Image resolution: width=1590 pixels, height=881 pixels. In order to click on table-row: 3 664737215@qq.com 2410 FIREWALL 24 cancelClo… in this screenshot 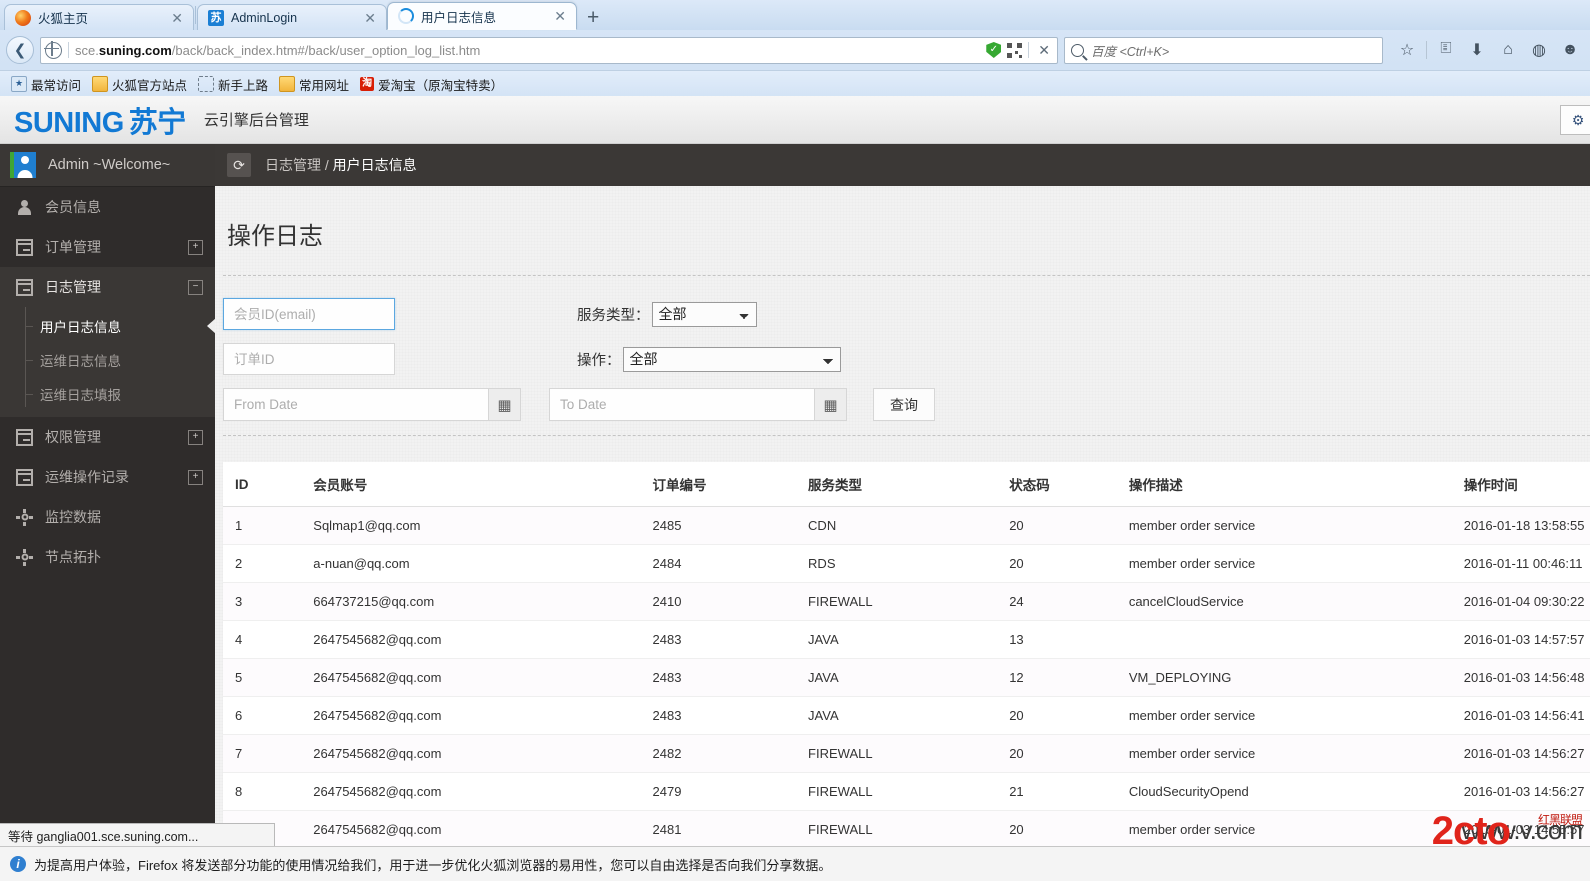, I will do `click(906, 601)`.